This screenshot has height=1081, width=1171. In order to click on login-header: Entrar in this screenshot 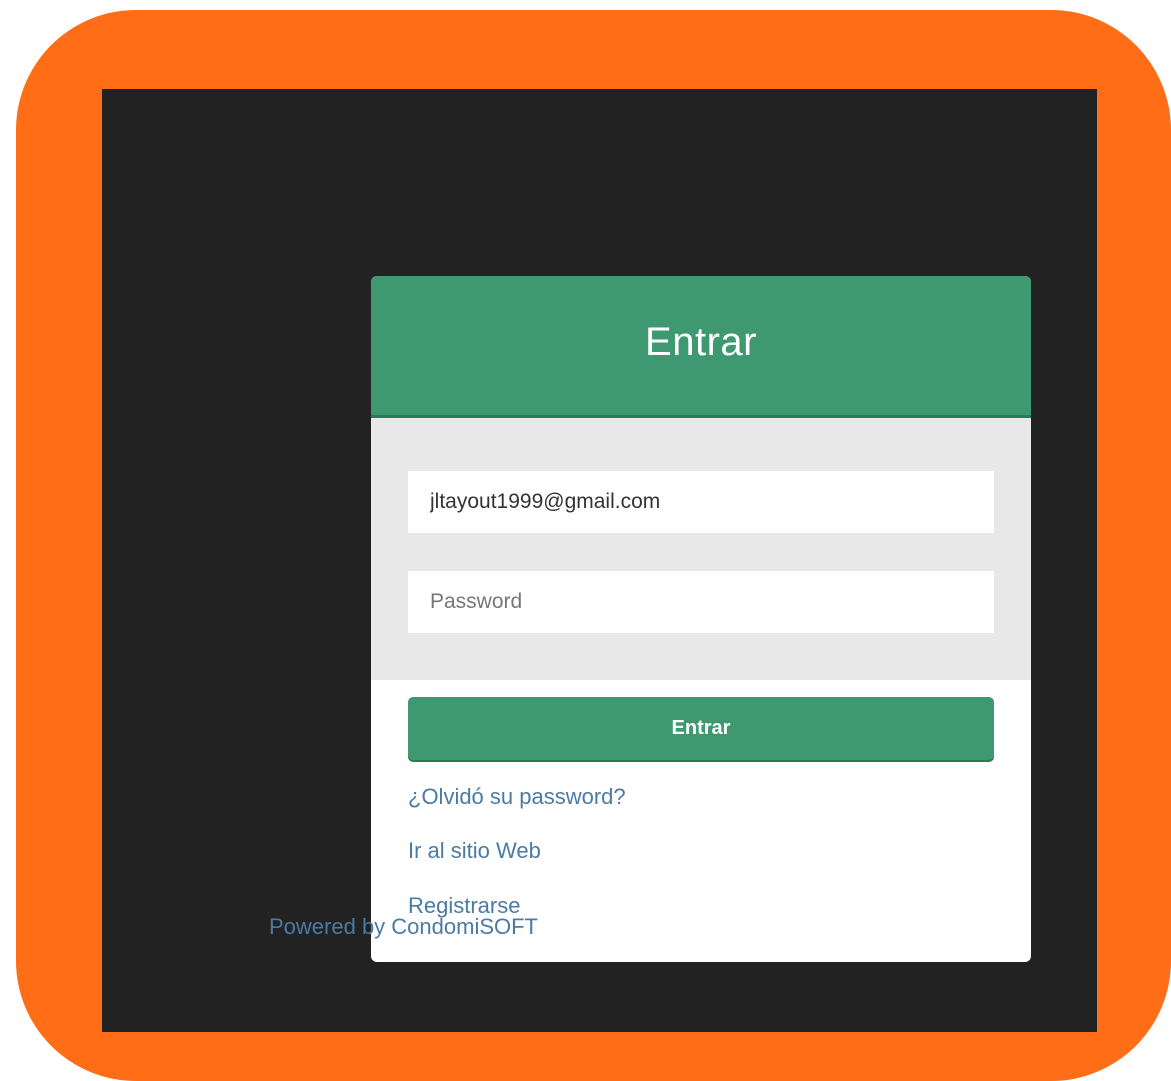, I will do `click(701, 347)`.